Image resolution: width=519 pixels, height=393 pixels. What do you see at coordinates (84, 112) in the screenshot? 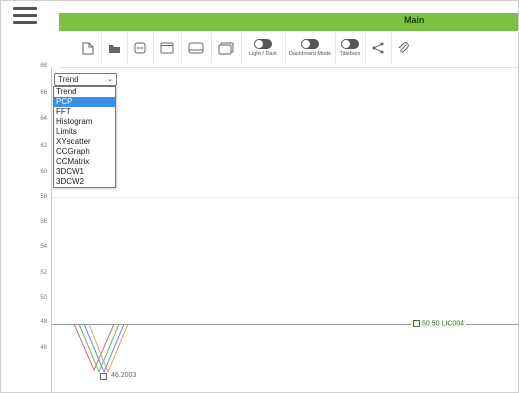
I see `option-fft: FFT` at bounding box center [84, 112].